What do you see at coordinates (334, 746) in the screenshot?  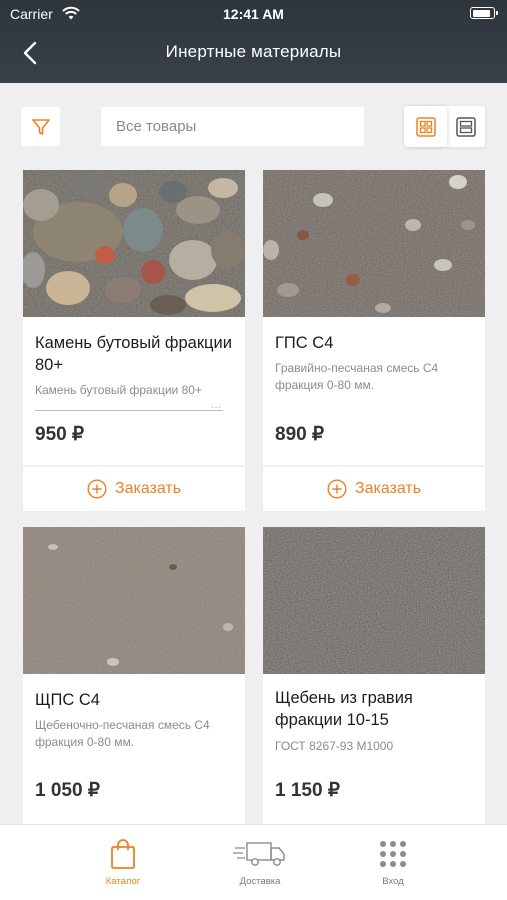 I see `product-description: ГОСТ 8267-93 М1000` at bounding box center [334, 746].